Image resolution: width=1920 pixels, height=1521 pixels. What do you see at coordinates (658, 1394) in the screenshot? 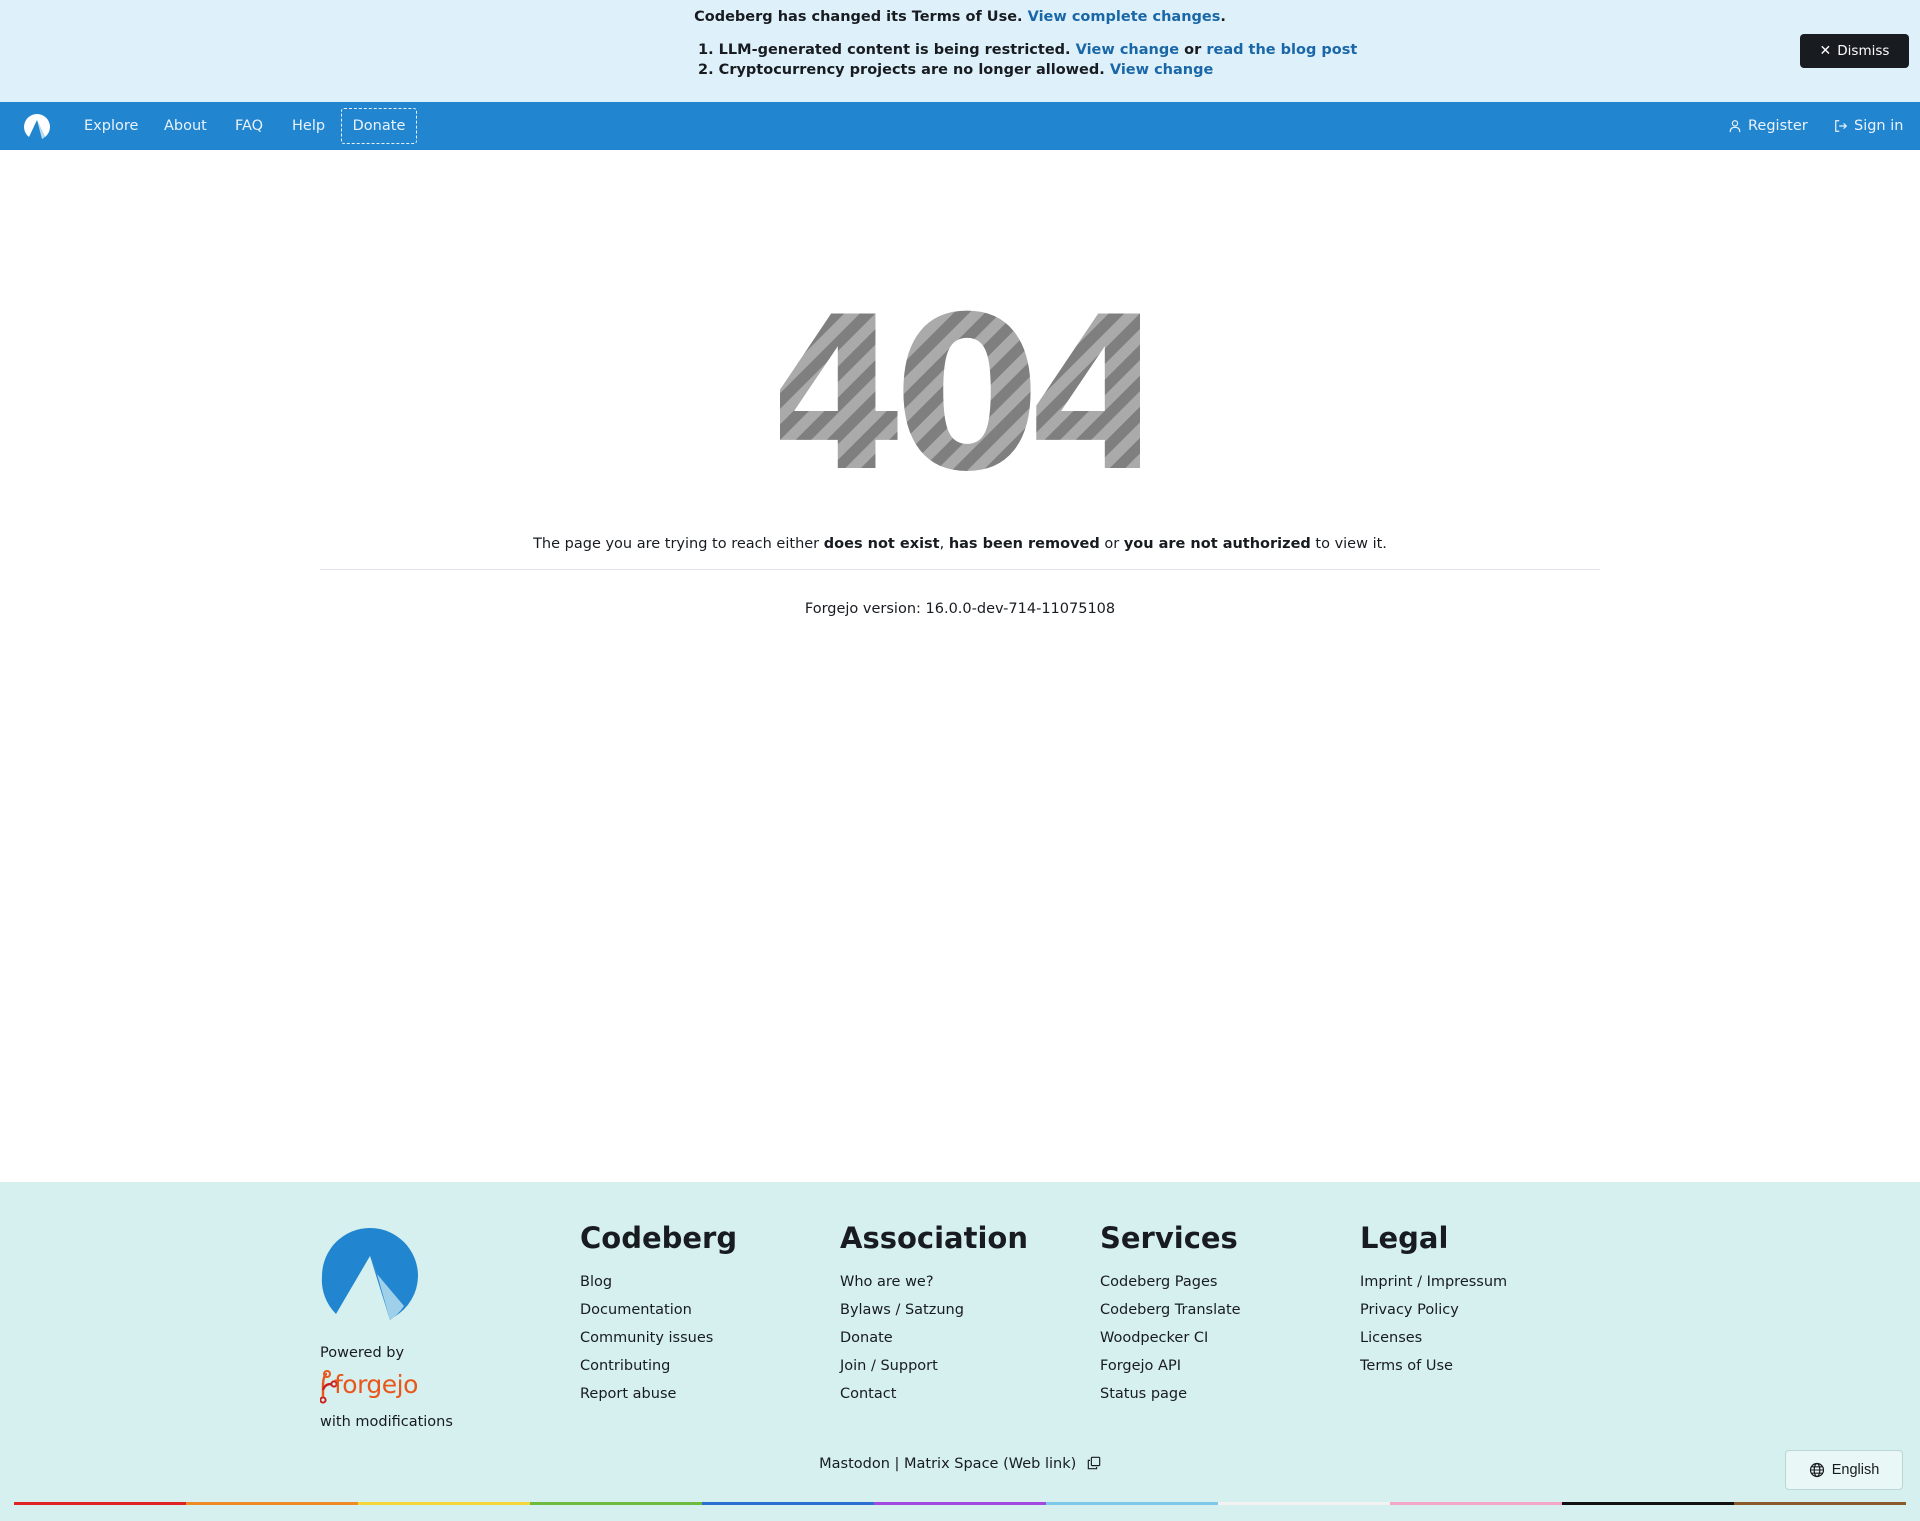
I see `footer-link-report-abuse: Report abuse` at bounding box center [658, 1394].